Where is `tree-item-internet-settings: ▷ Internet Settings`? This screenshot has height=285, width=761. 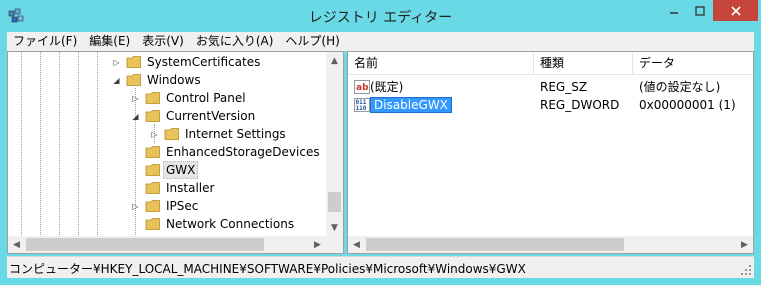
tree-item-internet-settings: ▷ Internet Settings is located at coordinates (166, 134).